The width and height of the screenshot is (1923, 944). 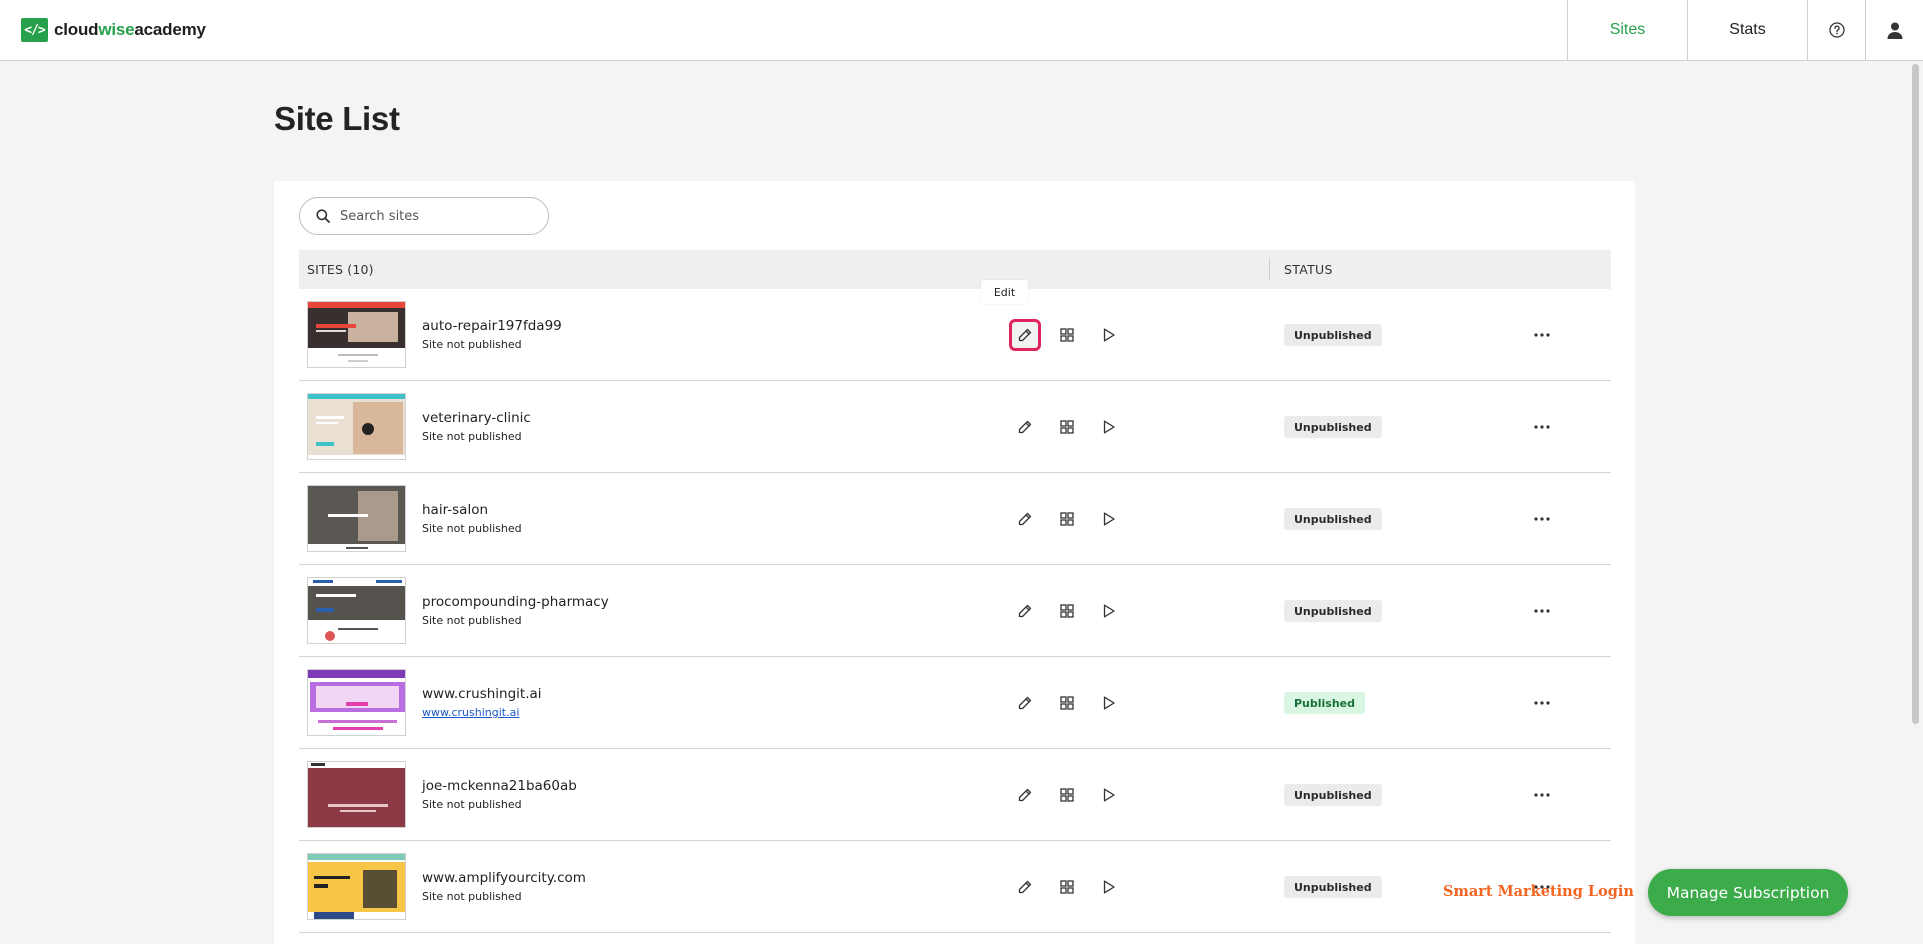 I want to click on top-bar: </> cloudwiseacademy Sites Stats, so click(x=961, y=30).